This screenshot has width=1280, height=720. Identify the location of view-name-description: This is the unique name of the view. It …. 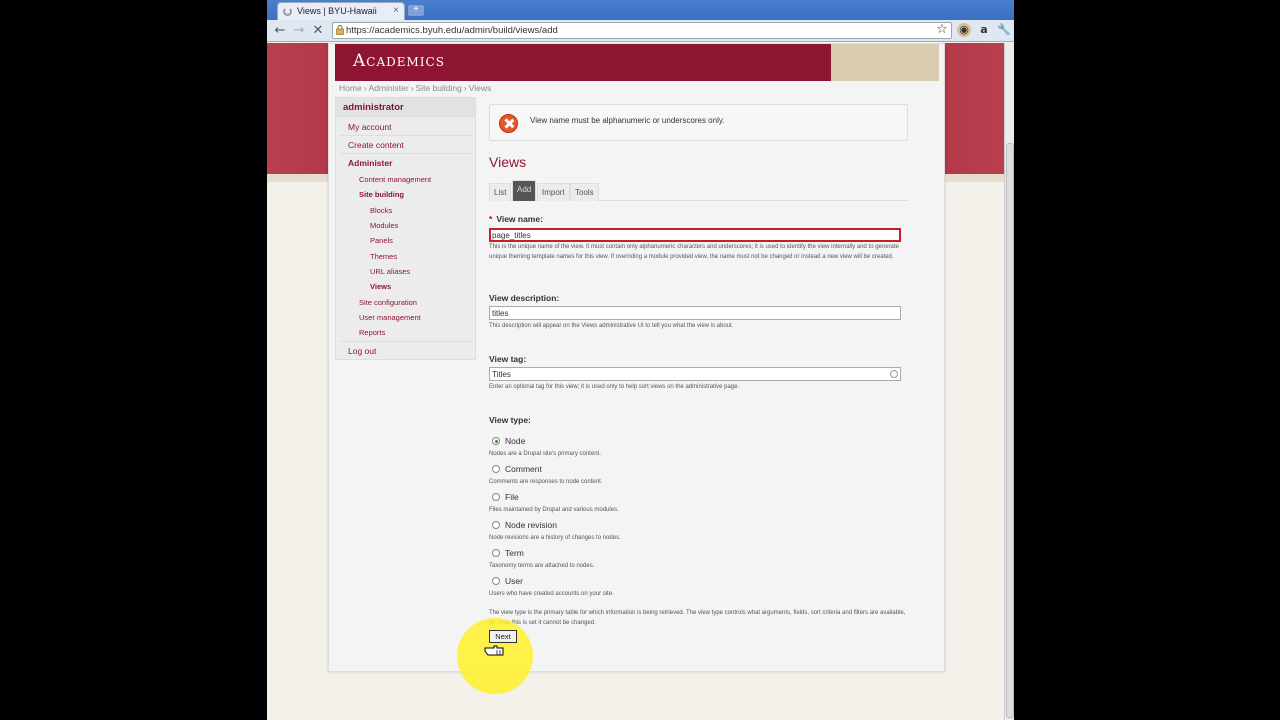
(694, 252).